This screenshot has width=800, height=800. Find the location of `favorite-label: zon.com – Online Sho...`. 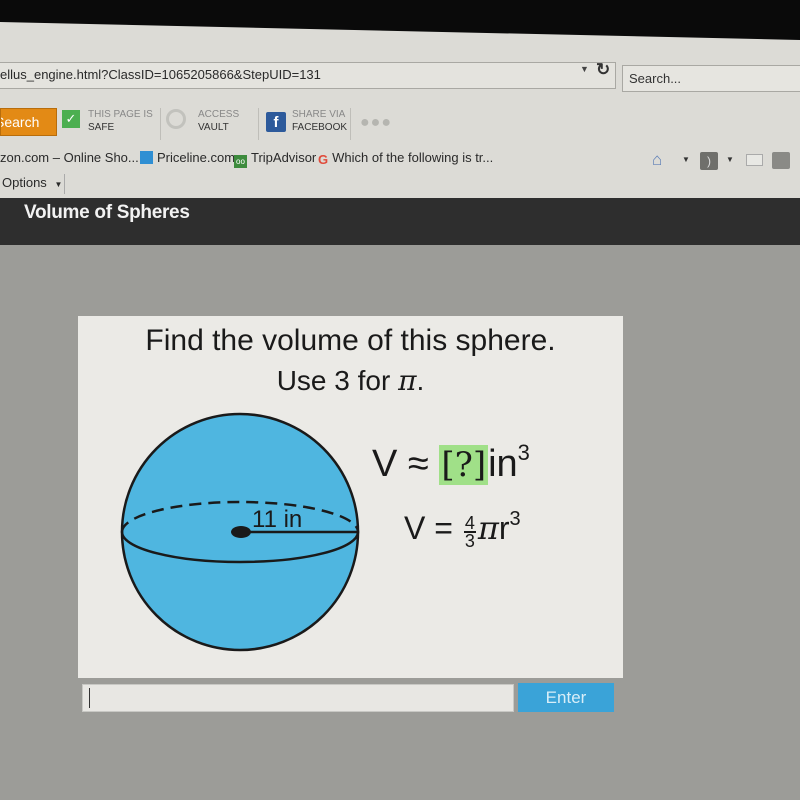

favorite-label: zon.com – Online Sho... is located at coordinates (69, 157).